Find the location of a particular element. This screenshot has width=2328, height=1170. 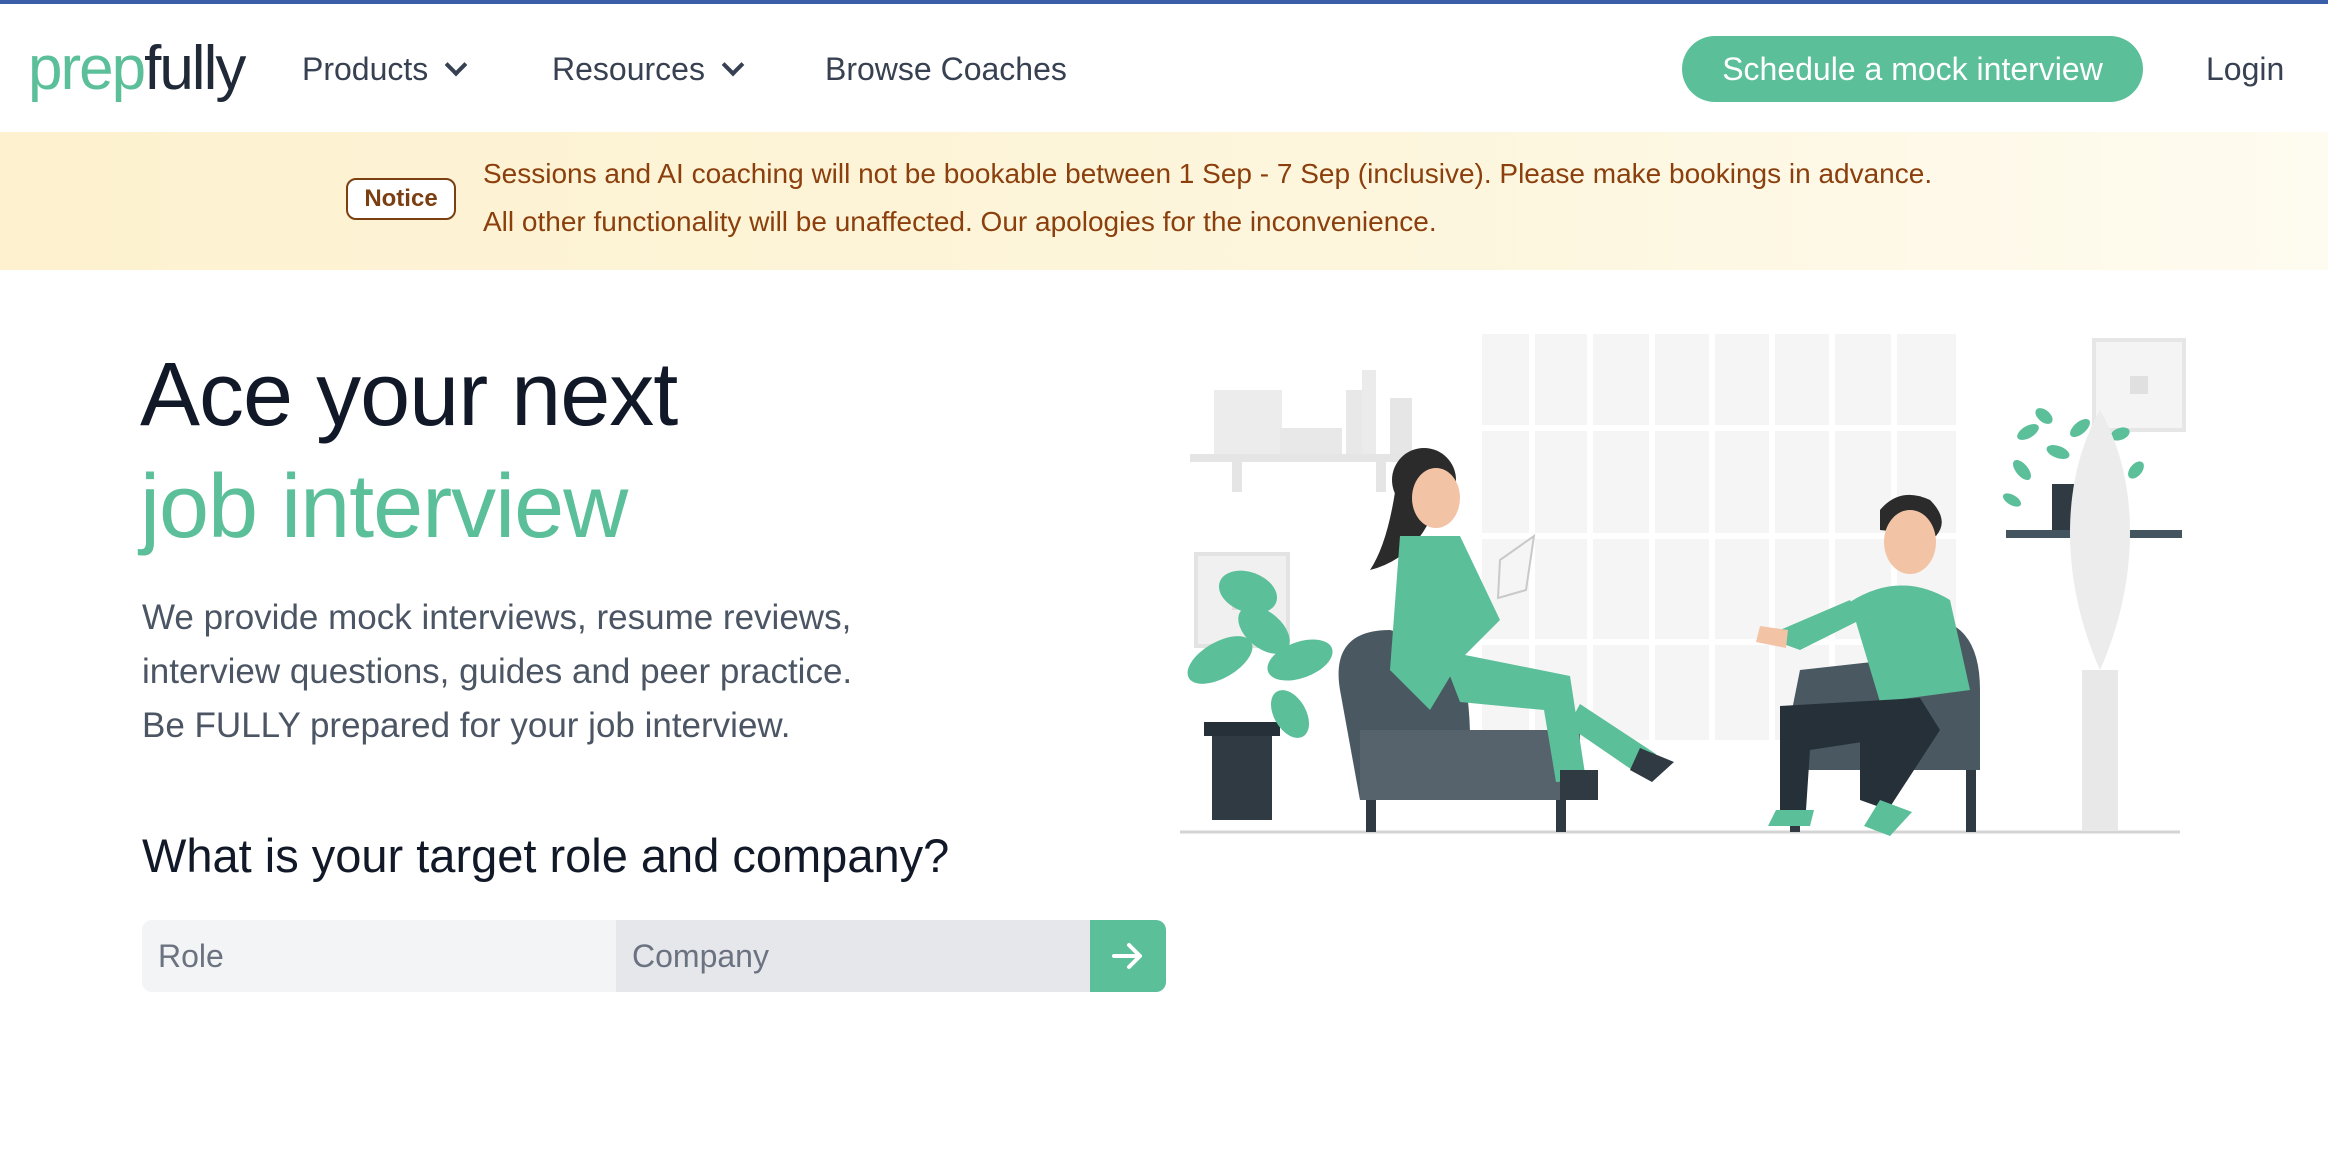

target-question: What is your target role and company? is located at coordinates (546, 855).